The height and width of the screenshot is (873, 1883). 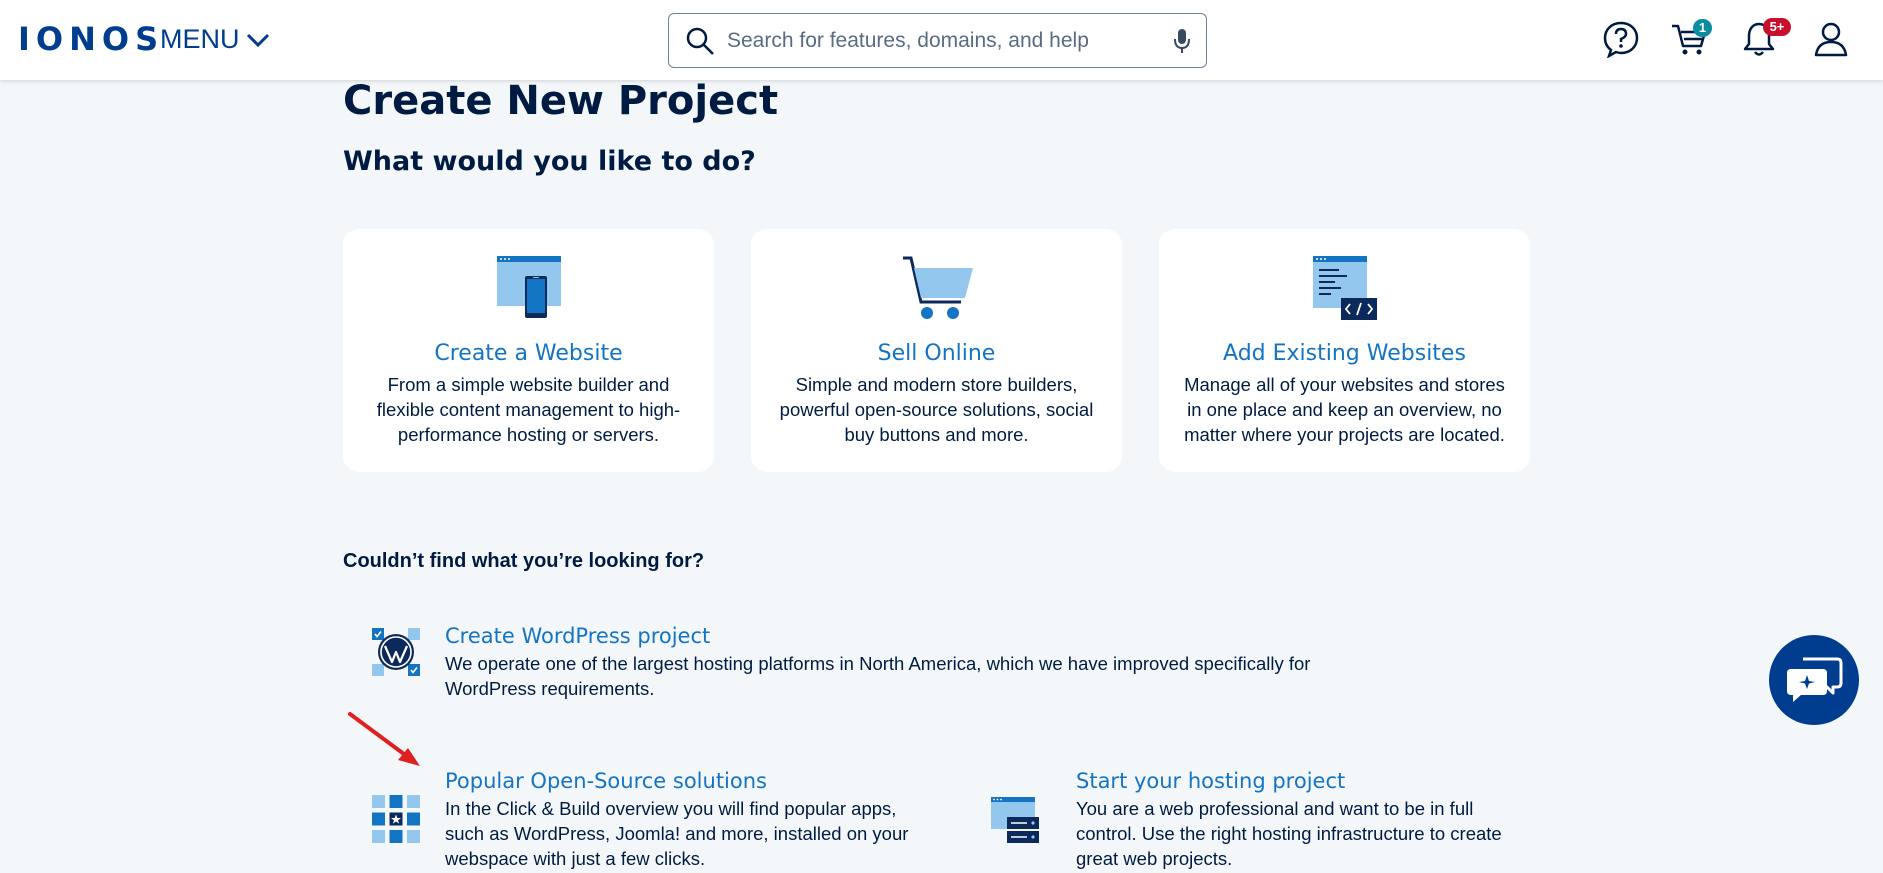 I want to click on option-title: Start your hosting project, so click(x=1211, y=781).